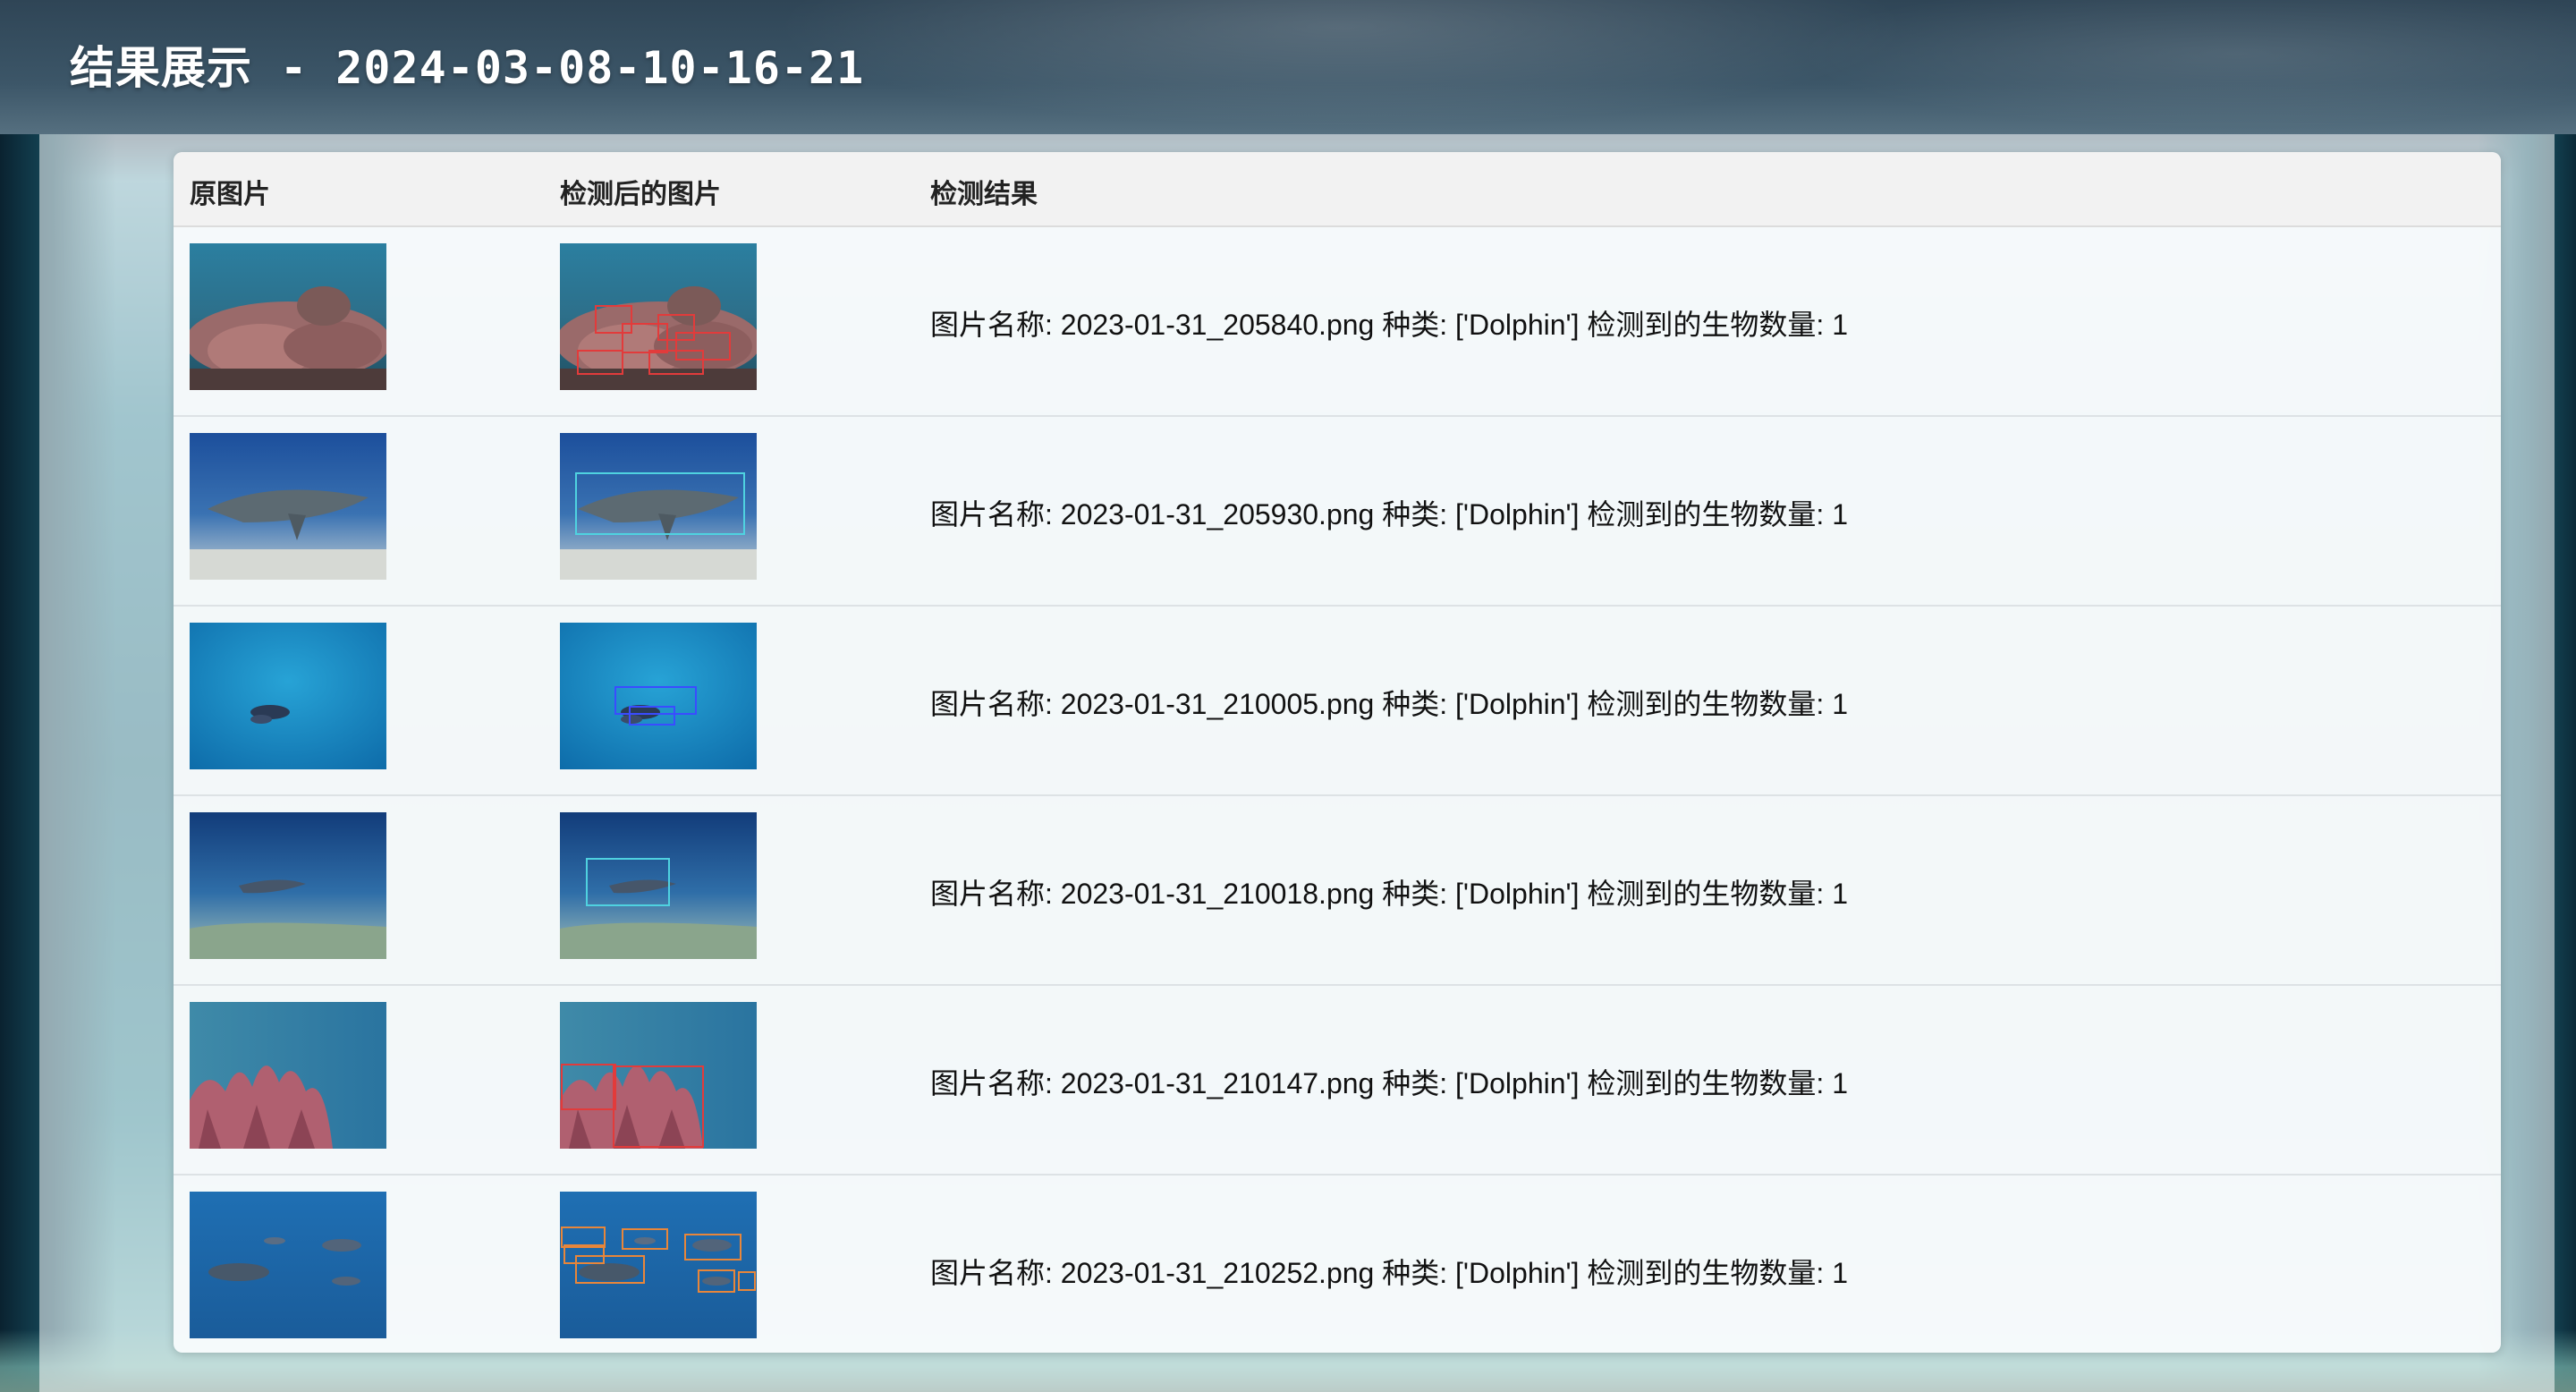  What do you see at coordinates (640, 194) in the screenshot?
I see `header-detected-image: 检测后的图片` at bounding box center [640, 194].